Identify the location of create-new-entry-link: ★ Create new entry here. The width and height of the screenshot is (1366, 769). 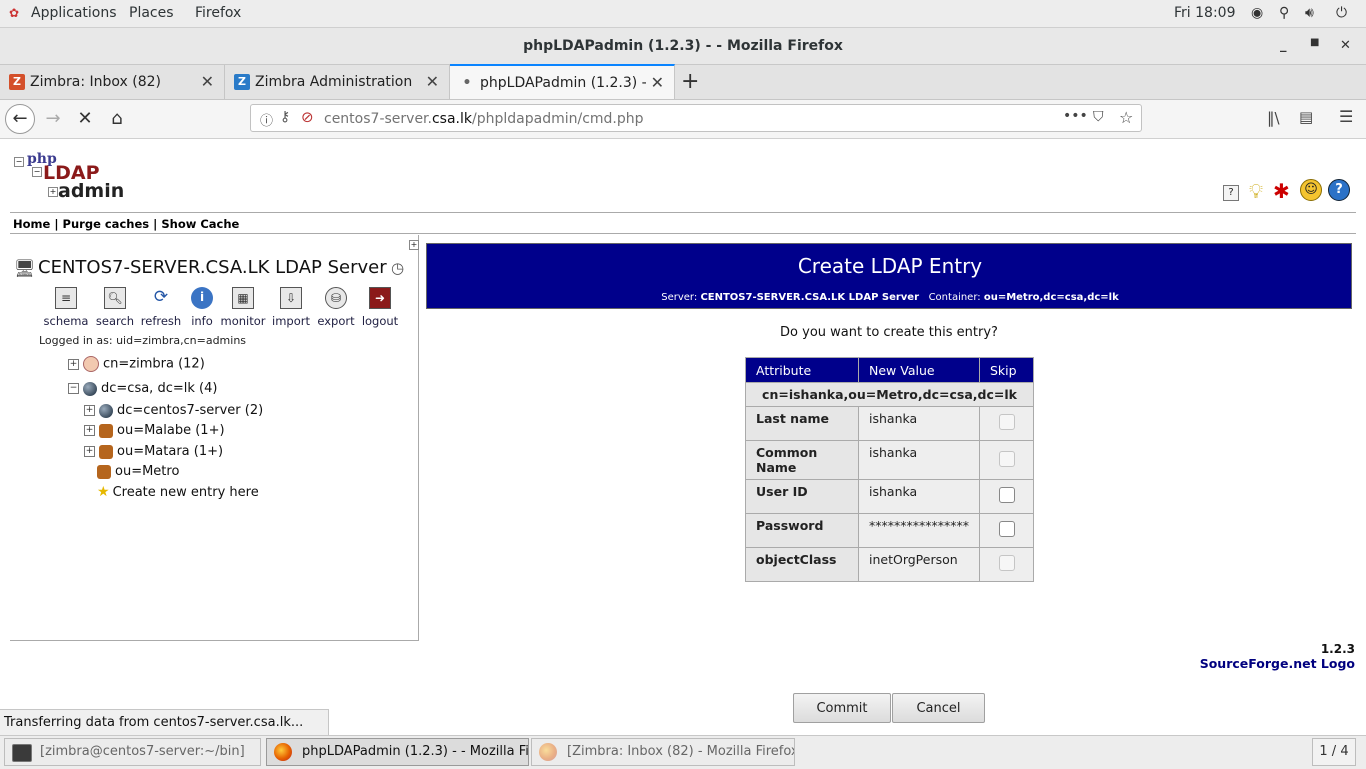
(178, 492).